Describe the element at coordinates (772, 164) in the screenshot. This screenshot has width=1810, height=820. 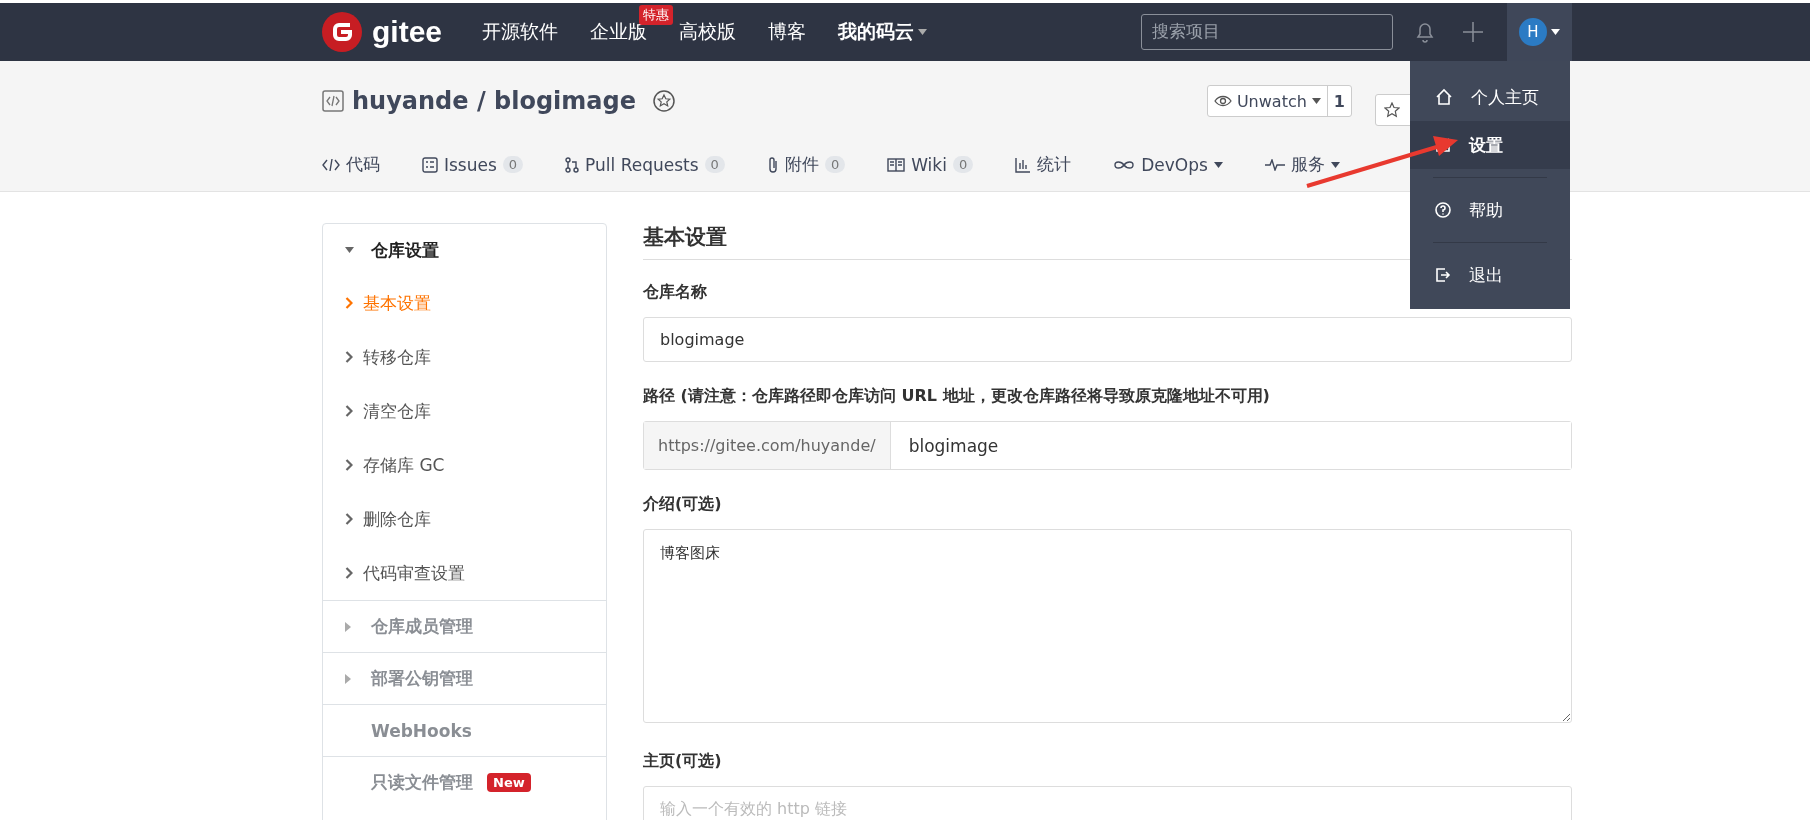
I see `paperclip-icon` at that location.